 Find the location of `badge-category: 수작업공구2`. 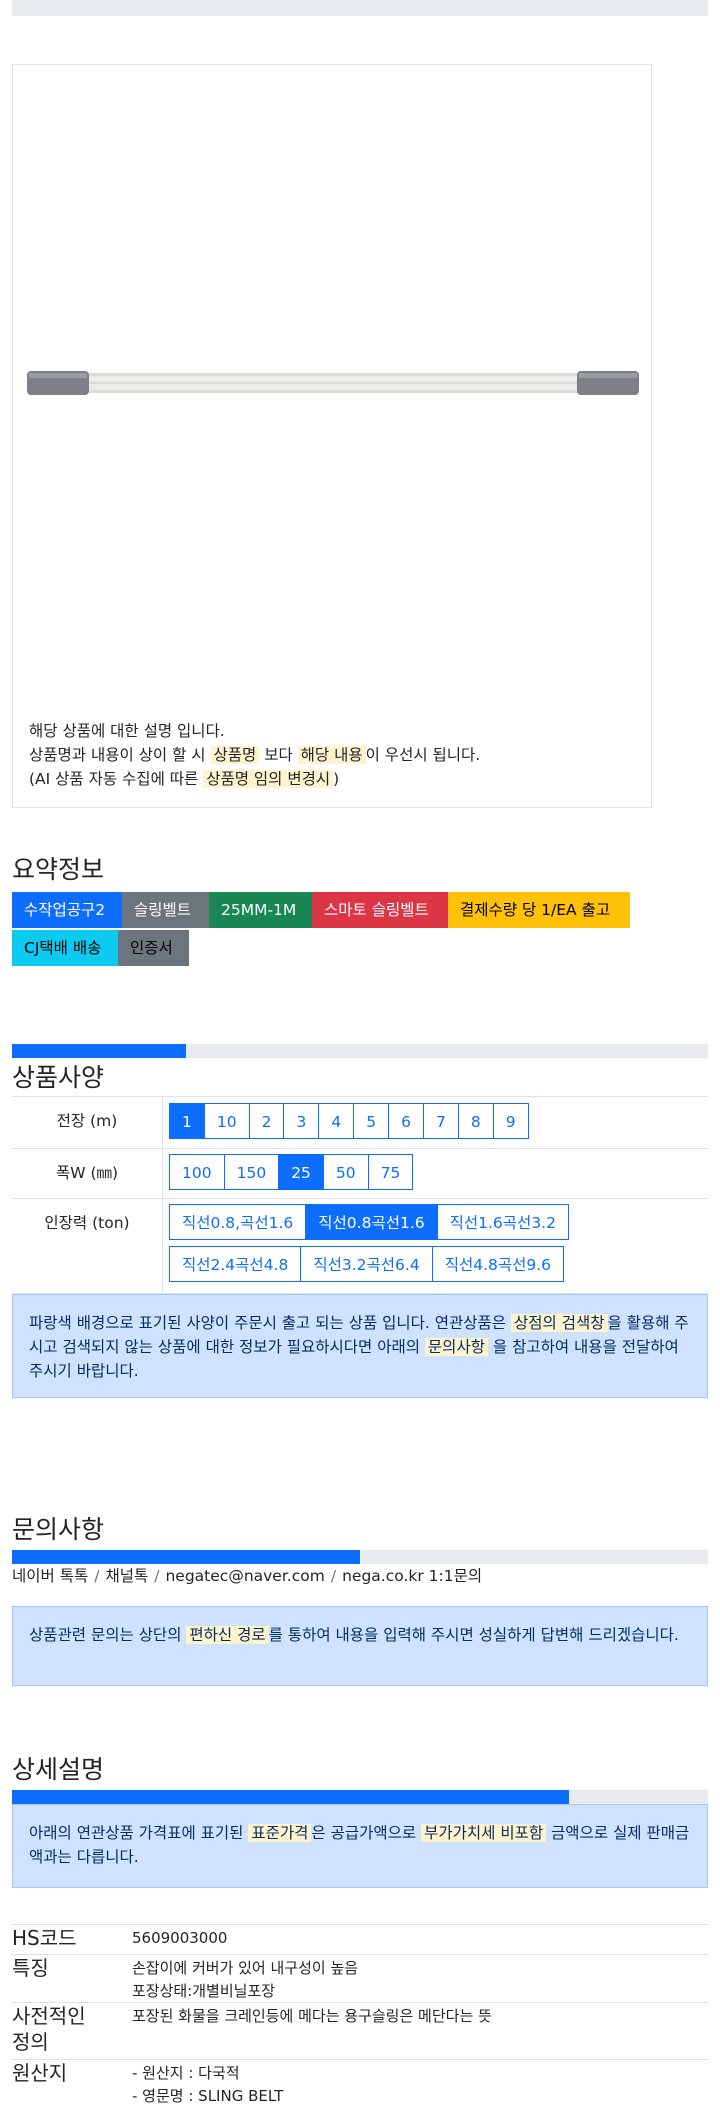

badge-category: 수작업공구2 is located at coordinates (67, 910).